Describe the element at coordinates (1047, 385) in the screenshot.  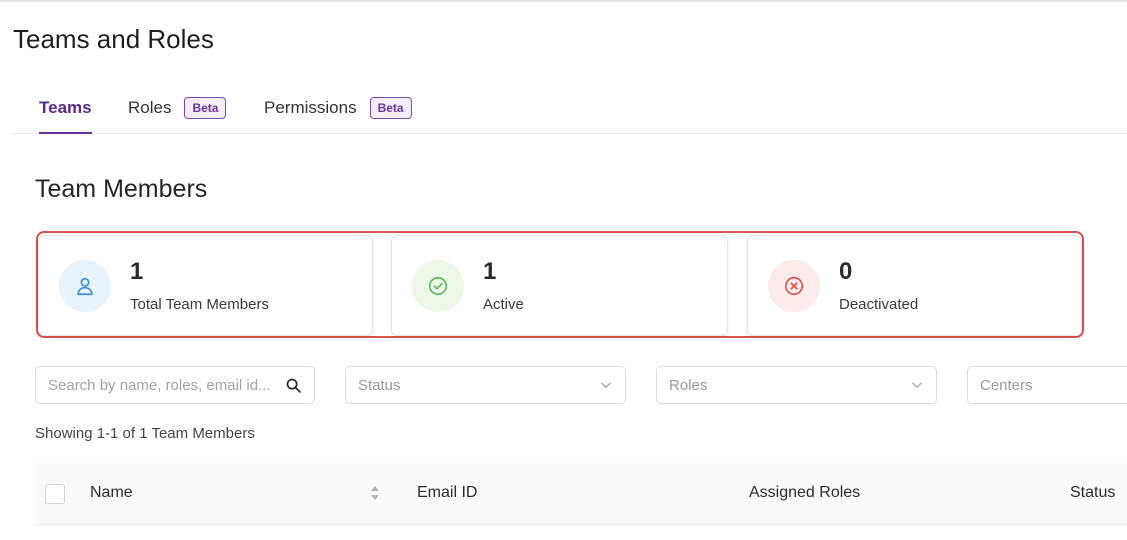
I see `centers-filter-select: Centers` at that location.